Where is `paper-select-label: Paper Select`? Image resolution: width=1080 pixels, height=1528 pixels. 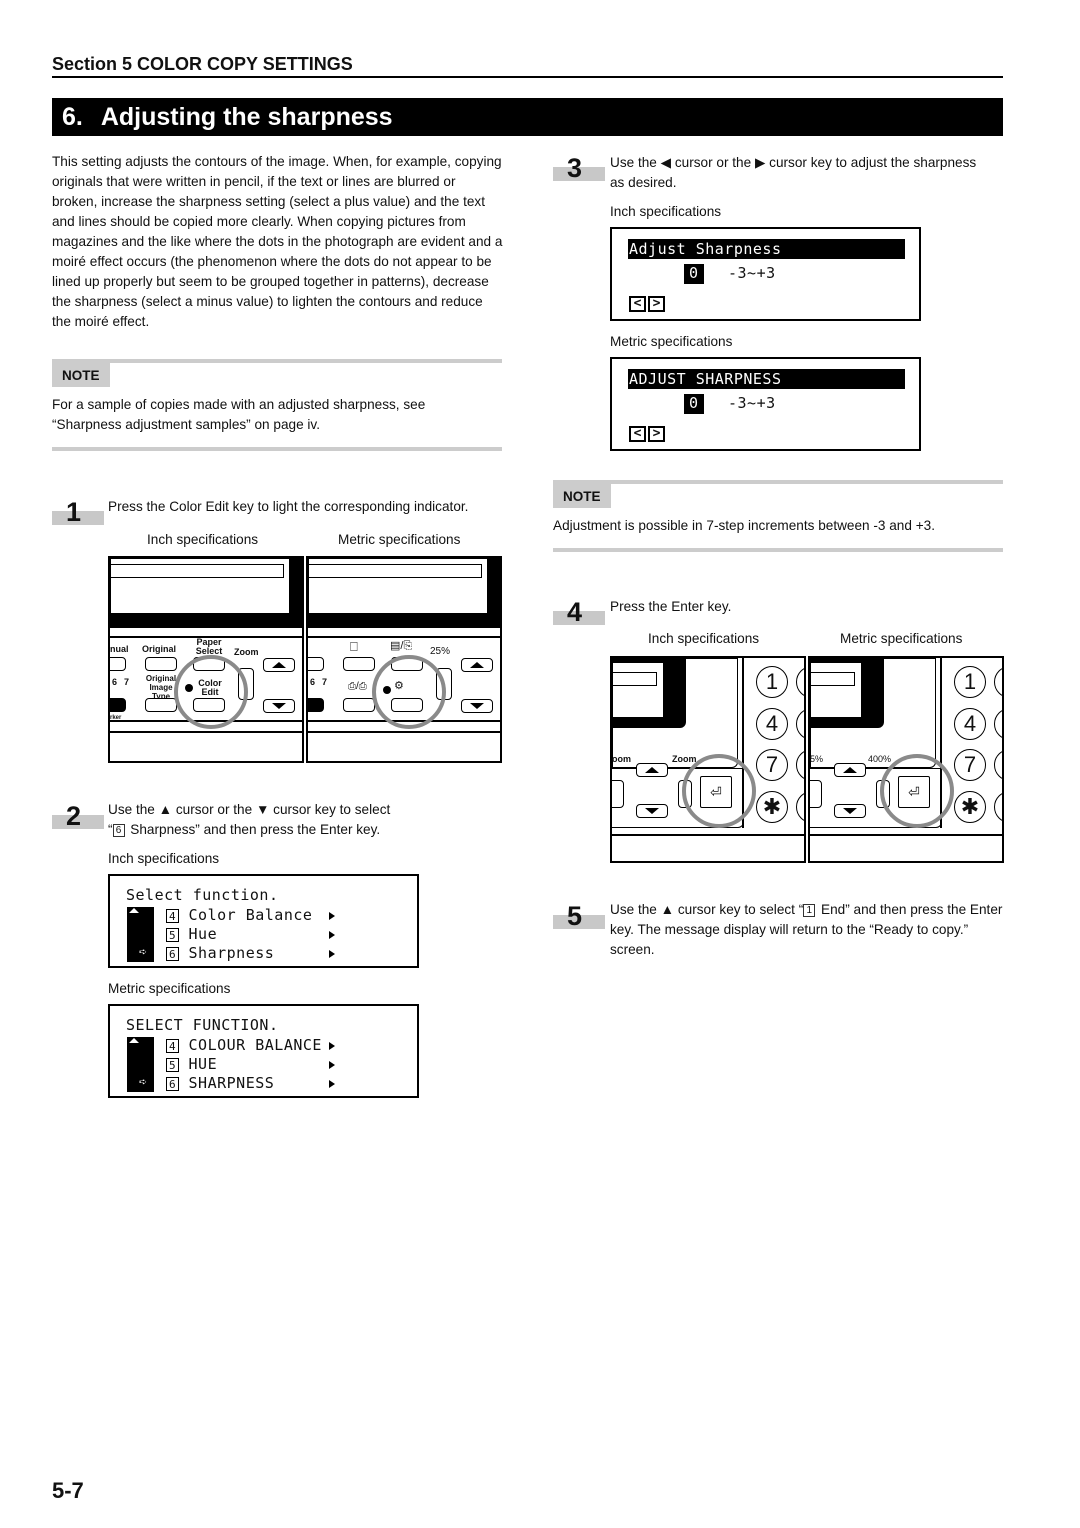
paper-select-label: Paper Select is located at coordinates (209, 646).